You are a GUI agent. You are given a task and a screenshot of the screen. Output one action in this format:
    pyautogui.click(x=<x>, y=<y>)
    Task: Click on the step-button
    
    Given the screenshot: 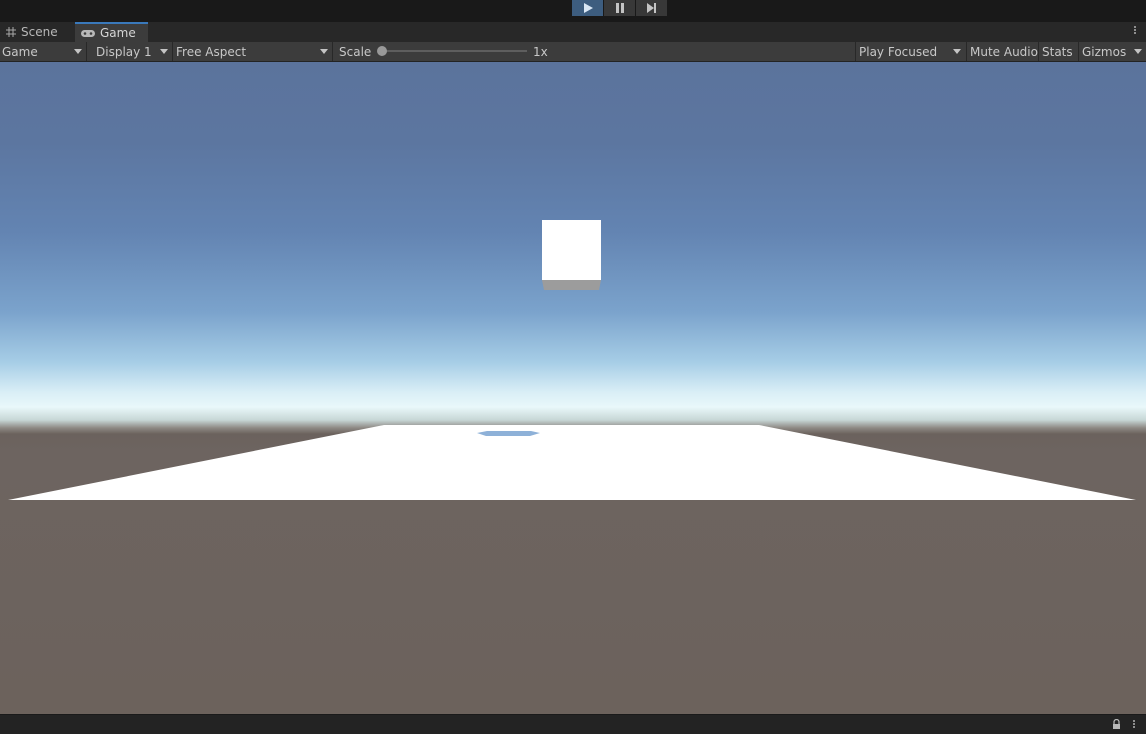 What is the action you would take?
    pyautogui.click(x=651, y=8)
    